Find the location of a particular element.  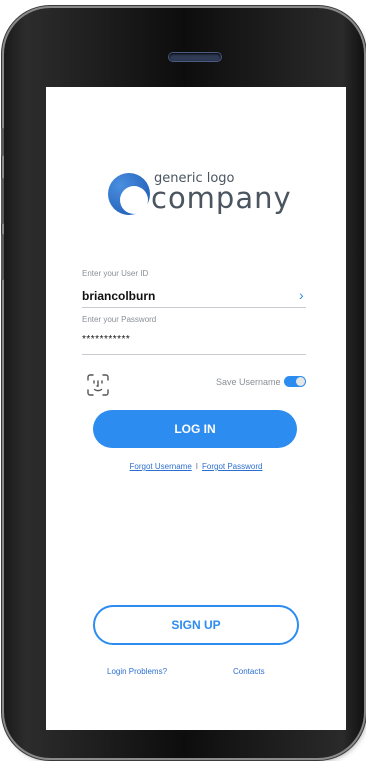

chevron-right-icon: › is located at coordinates (301, 295).